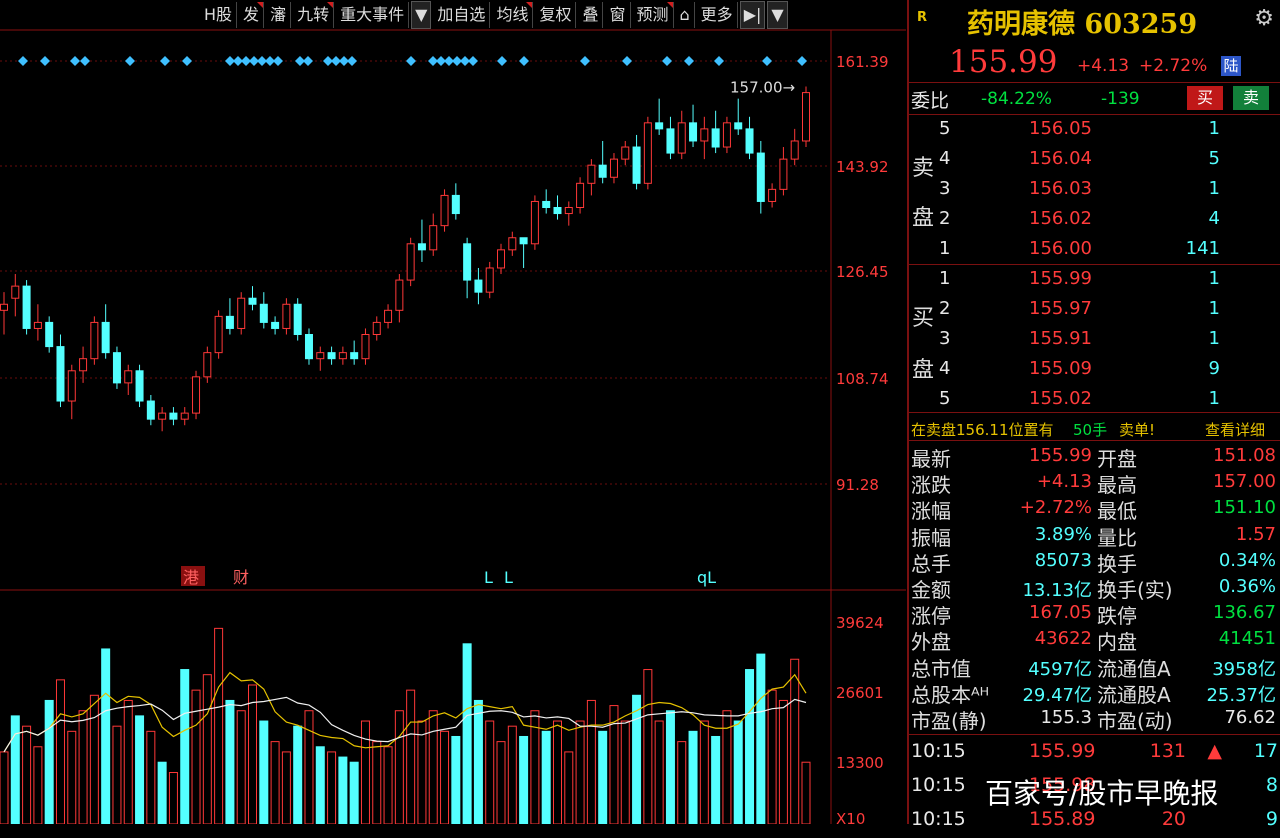 The image size is (1280, 838). I want to click on toolbar-item-9: 叠, so click(591, 15).